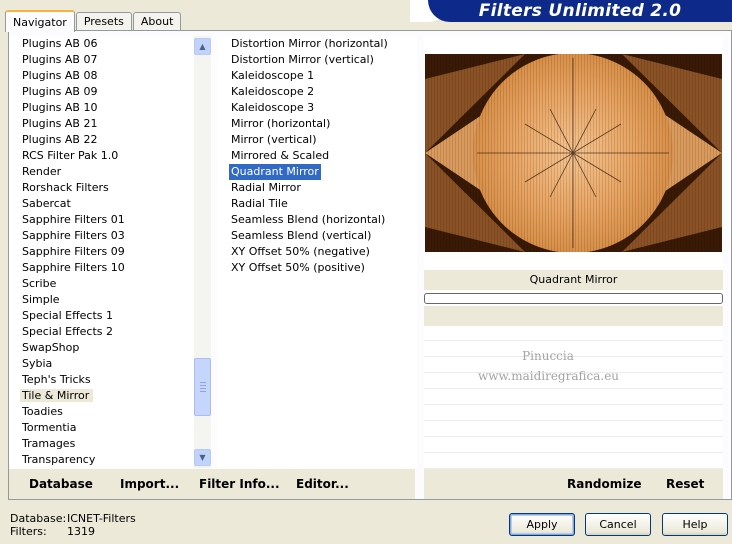 This screenshot has height=544, width=732. I want to click on apply-button: Apply, so click(542, 524).